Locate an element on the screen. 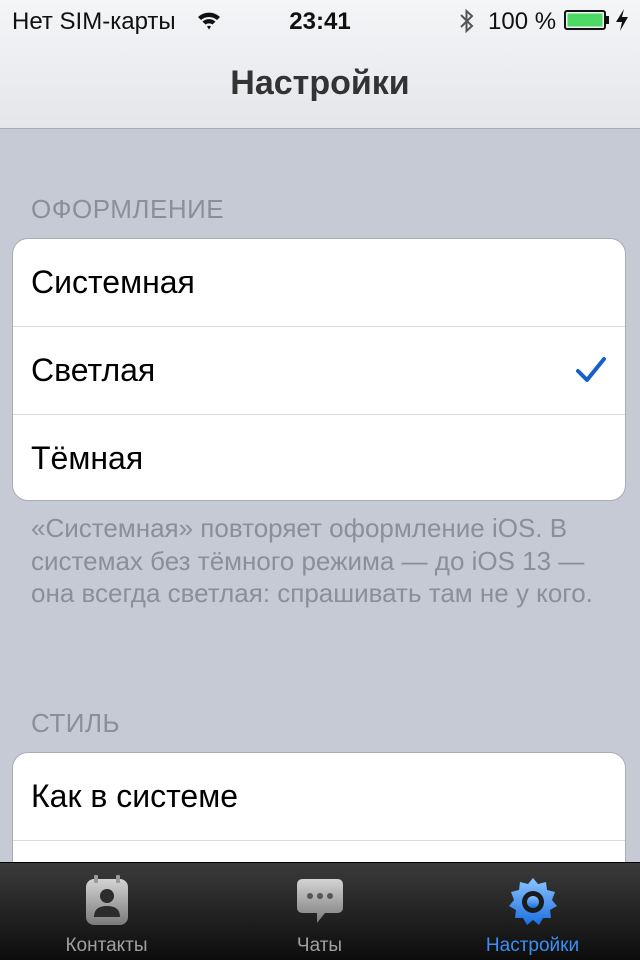  charging-icon is located at coordinates (622, 20).